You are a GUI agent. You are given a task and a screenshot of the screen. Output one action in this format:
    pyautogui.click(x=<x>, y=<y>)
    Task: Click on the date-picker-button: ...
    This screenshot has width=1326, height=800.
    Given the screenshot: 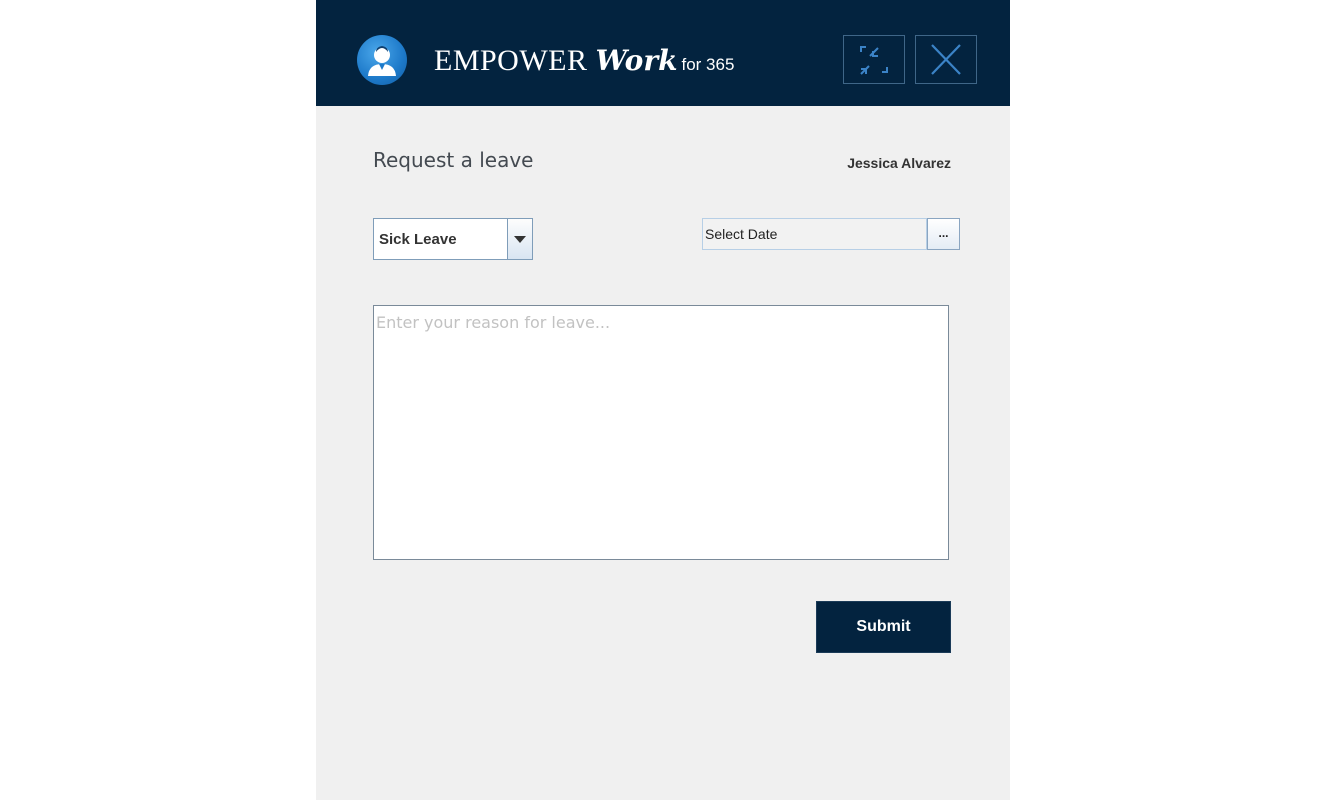 What is the action you would take?
    pyautogui.click(x=943, y=234)
    